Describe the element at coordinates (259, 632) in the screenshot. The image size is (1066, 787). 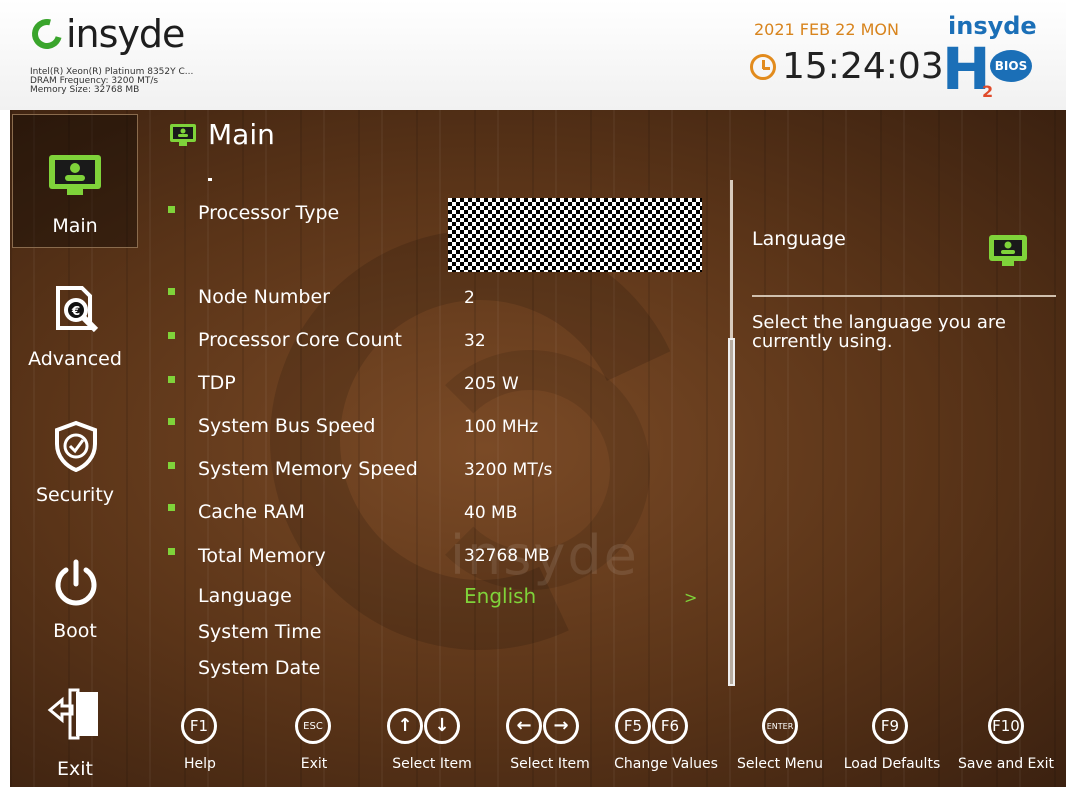
I see `menu-item-system-time: System Time` at that location.